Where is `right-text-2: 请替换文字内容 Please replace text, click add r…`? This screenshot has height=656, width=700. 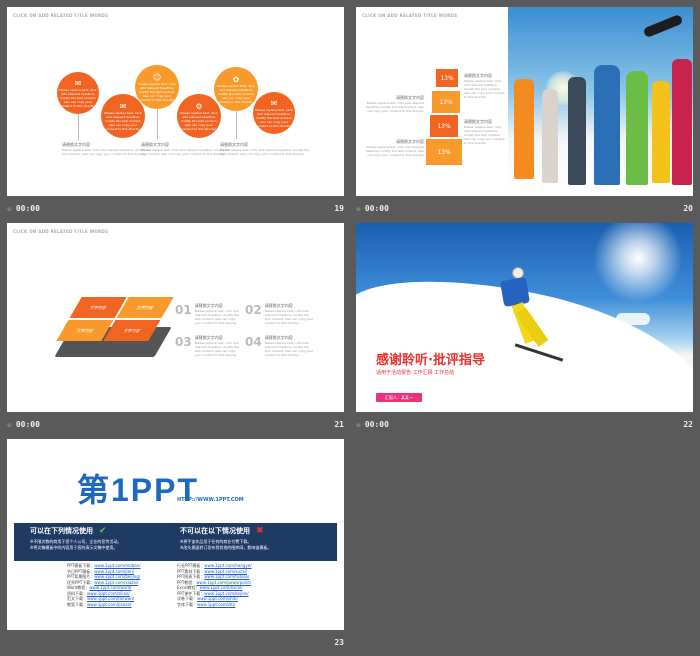 right-text-2: 请替换文字内容 Please replace text, click add r… is located at coordinates (484, 132).